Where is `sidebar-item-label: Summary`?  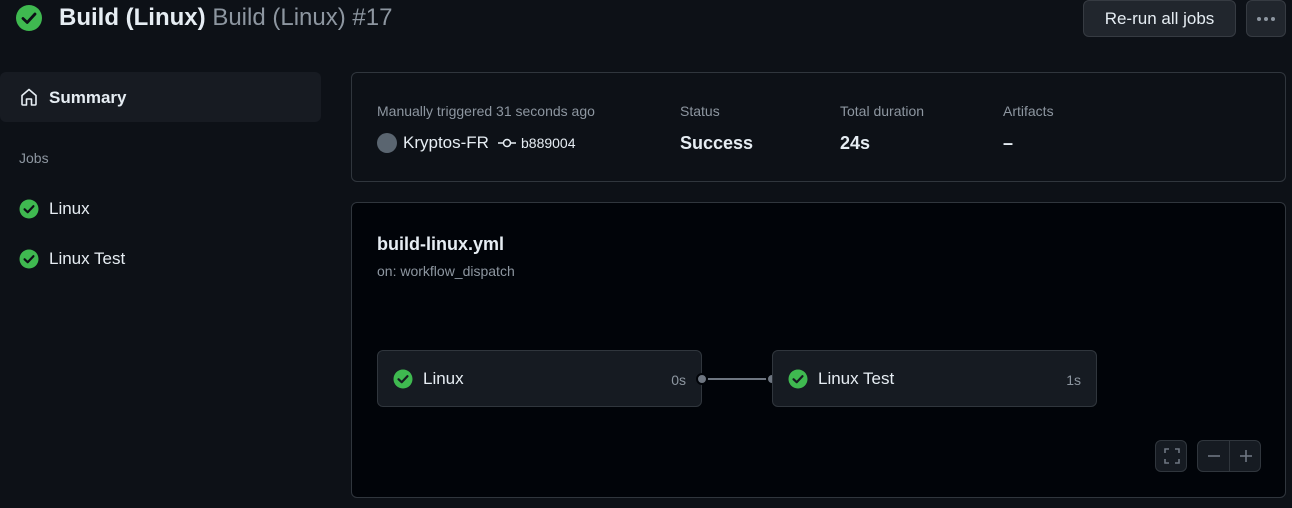
sidebar-item-label: Summary is located at coordinates (88, 97).